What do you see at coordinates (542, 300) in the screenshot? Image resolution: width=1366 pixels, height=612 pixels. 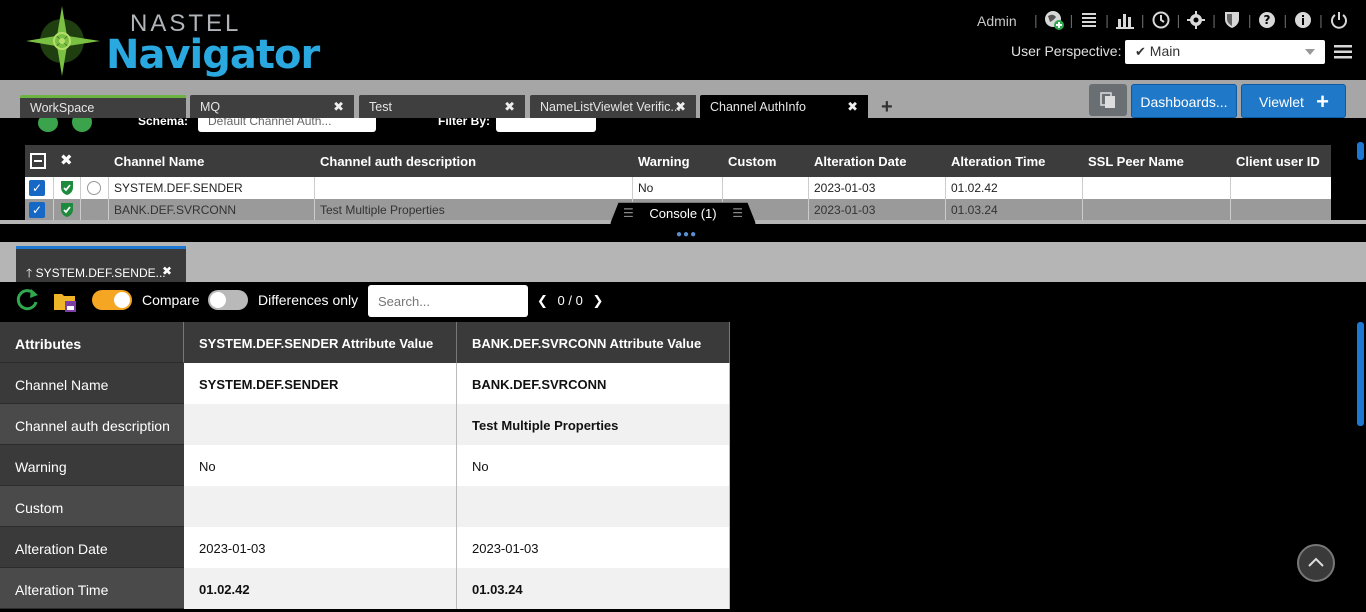 I see `chevron-left-icon: ❮` at bounding box center [542, 300].